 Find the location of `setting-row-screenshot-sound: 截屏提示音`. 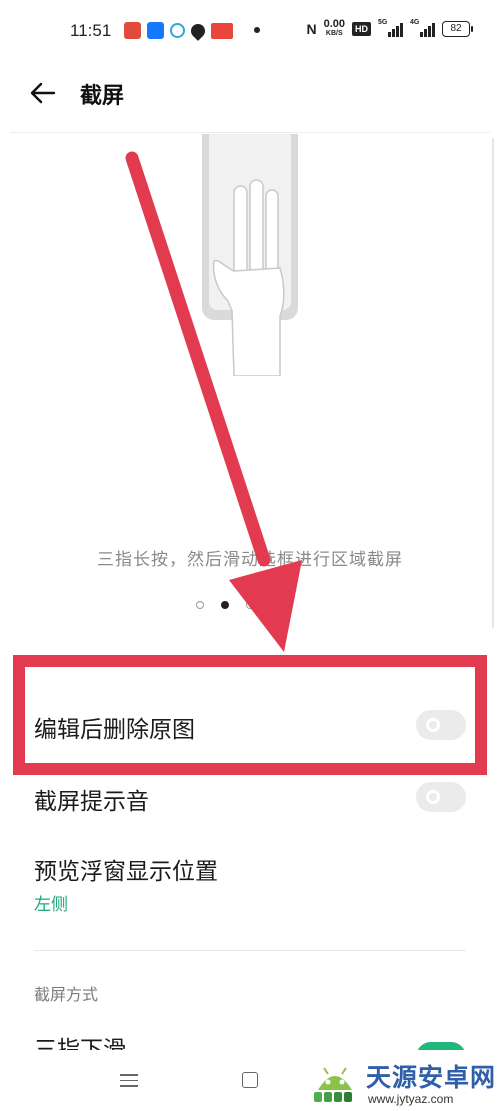

setting-row-screenshot-sound: 截屏提示音 is located at coordinates (250, 800).